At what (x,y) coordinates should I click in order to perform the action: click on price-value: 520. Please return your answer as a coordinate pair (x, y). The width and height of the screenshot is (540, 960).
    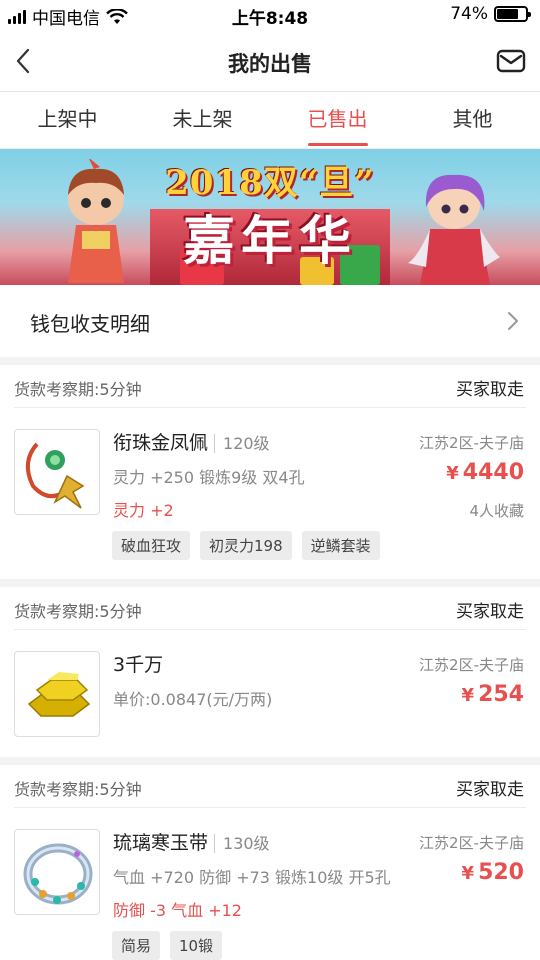
    Looking at the image, I should click on (501, 872).